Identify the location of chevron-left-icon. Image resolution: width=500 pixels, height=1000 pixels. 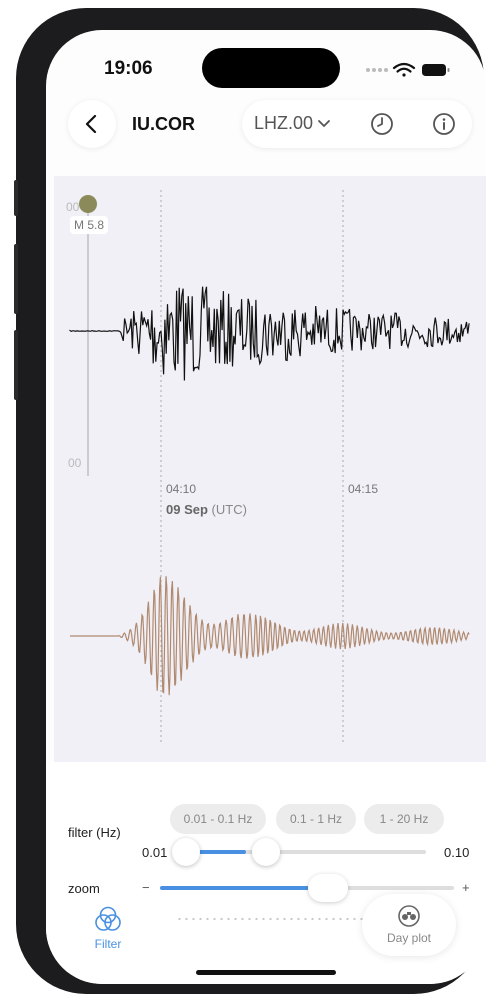
(91, 124).